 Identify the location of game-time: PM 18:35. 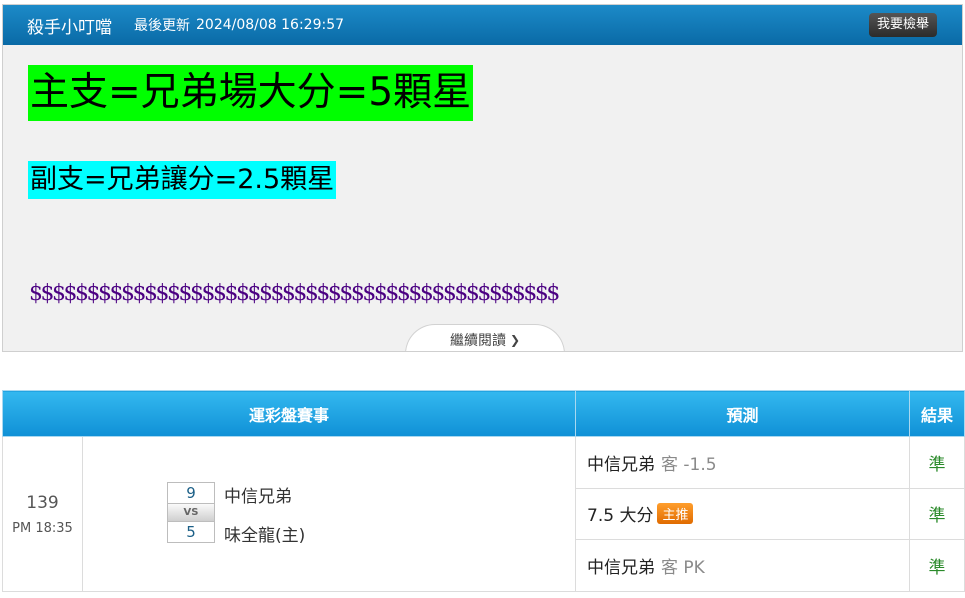
(42, 528).